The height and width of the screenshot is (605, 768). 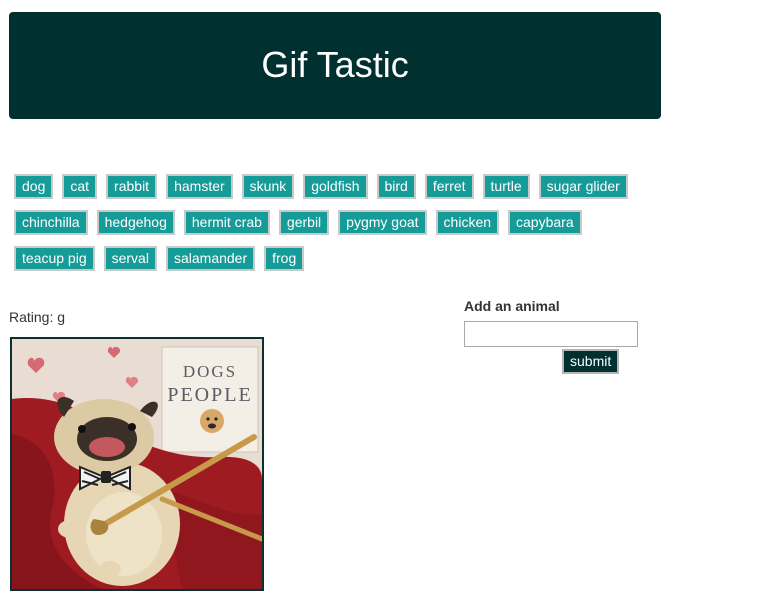 I want to click on animal-button-sugar-glider: sugar glider, so click(x=583, y=186).